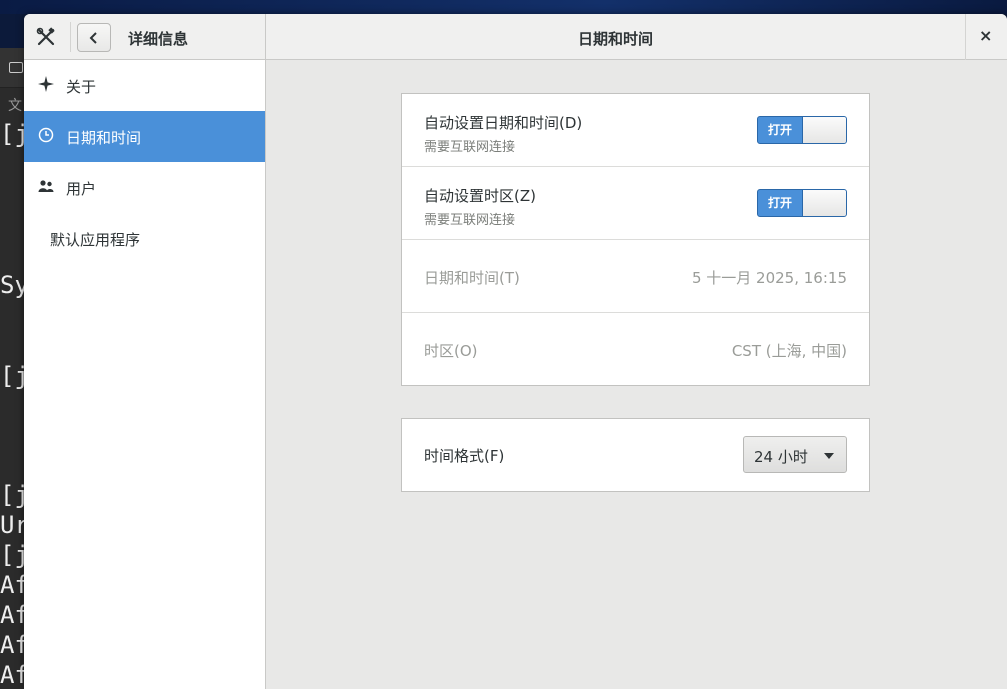  Describe the element at coordinates (144, 238) in the screenshot. I see `sidebar-item-default-apps: 默认应用程序` at that location.